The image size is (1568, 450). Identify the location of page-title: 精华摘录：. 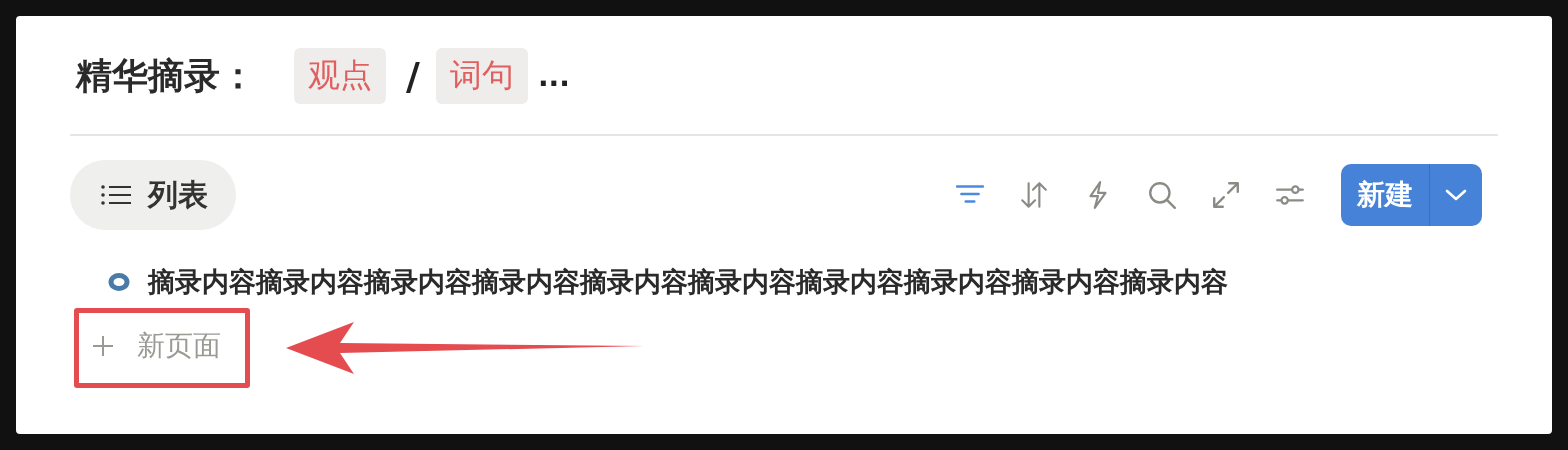
(166, 75).